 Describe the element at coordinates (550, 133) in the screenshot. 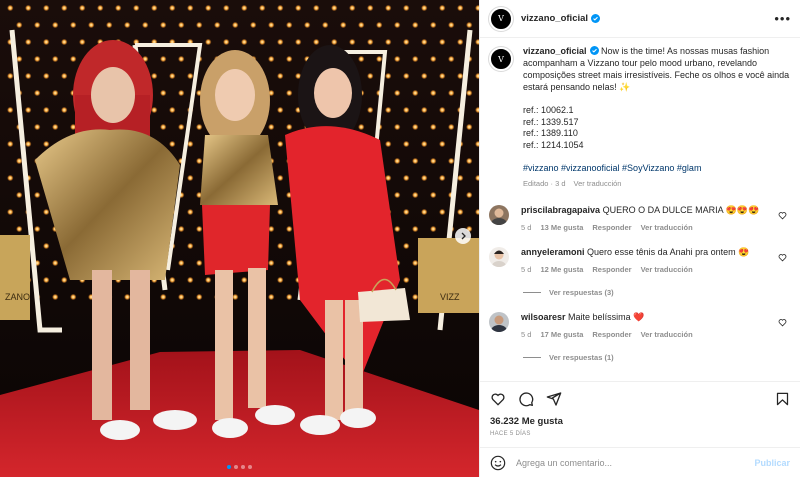

I see `product-ref: ref.: 1389.110` at that location.